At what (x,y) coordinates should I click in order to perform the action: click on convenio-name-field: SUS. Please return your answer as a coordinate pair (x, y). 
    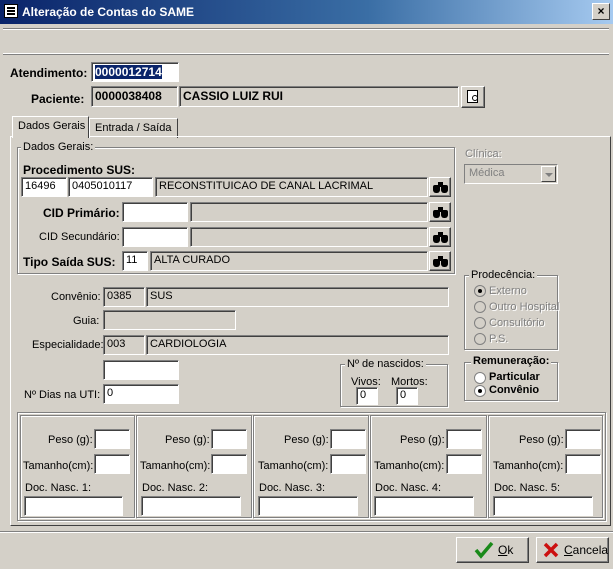
    Looking at the image, I should click on (297, 297).